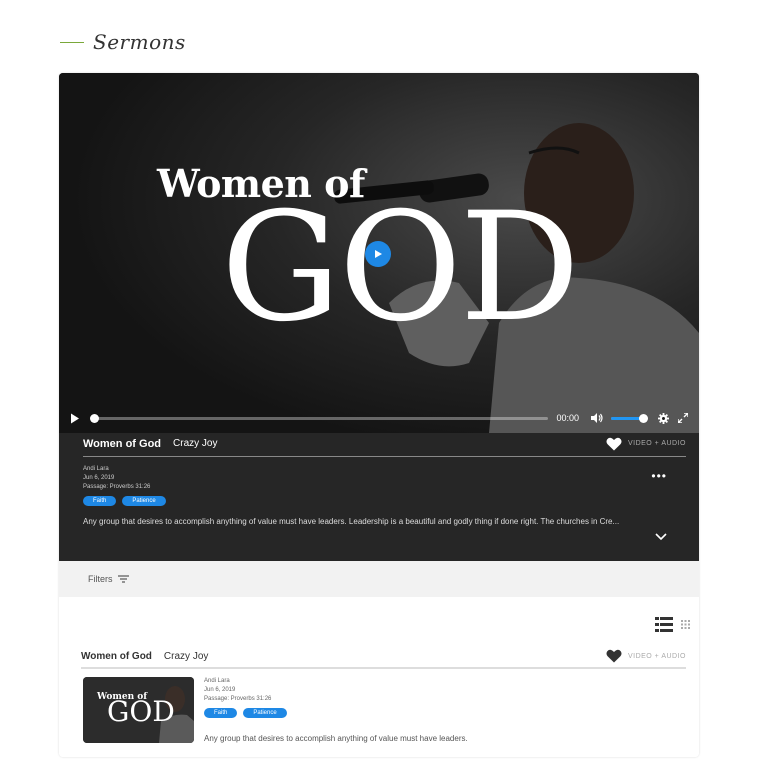 The height and width of the screenshot is (780, 758). I want to click on filter-icon, so click(123, 579).